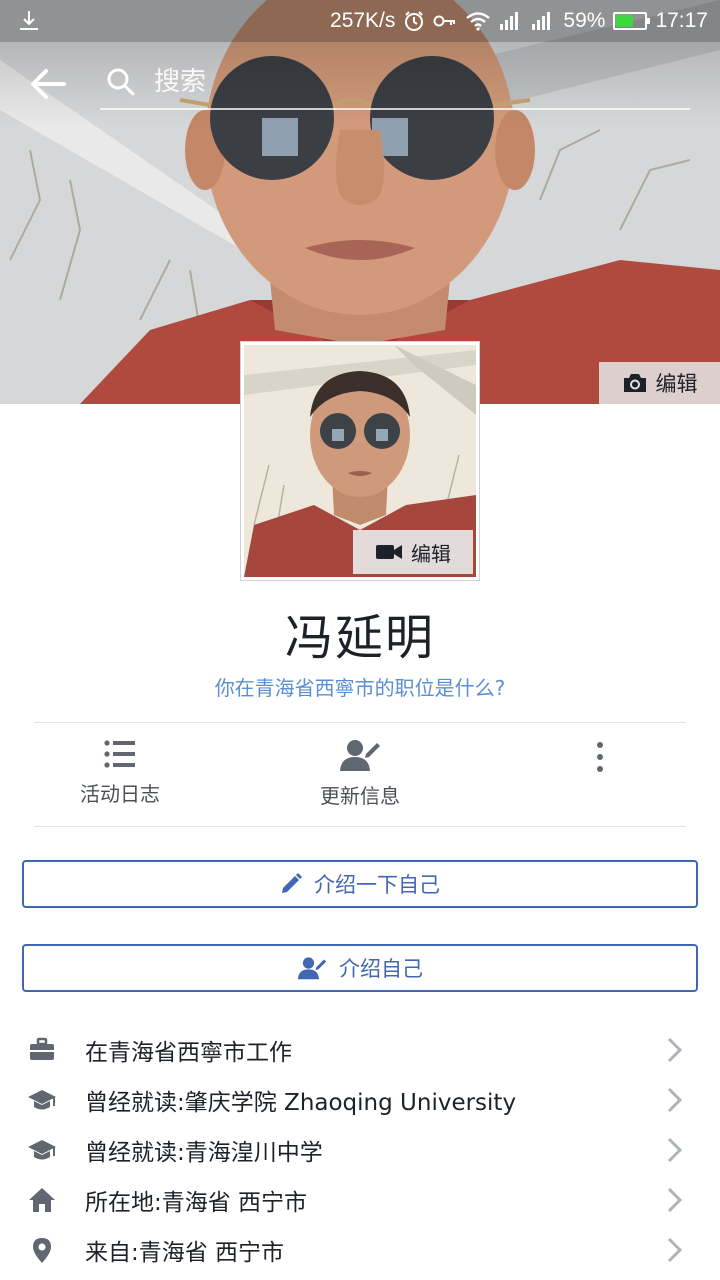 The image size is (720, 1280). Describe the element at coordinates (681, 20) in the screenshot. I see `clock: 17:17` at that location.